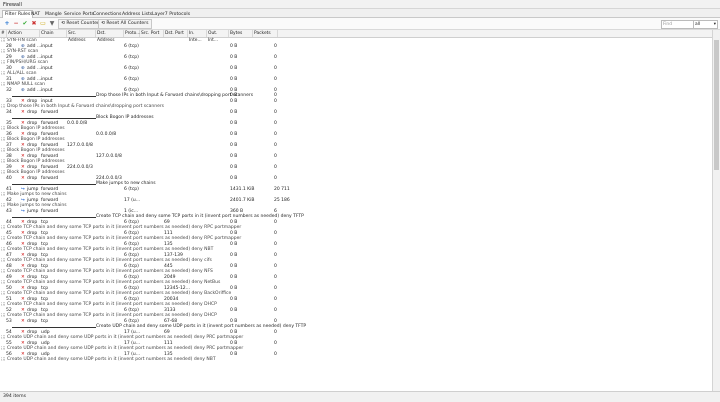  I want to click on col-action: Action, so click(23, 33).